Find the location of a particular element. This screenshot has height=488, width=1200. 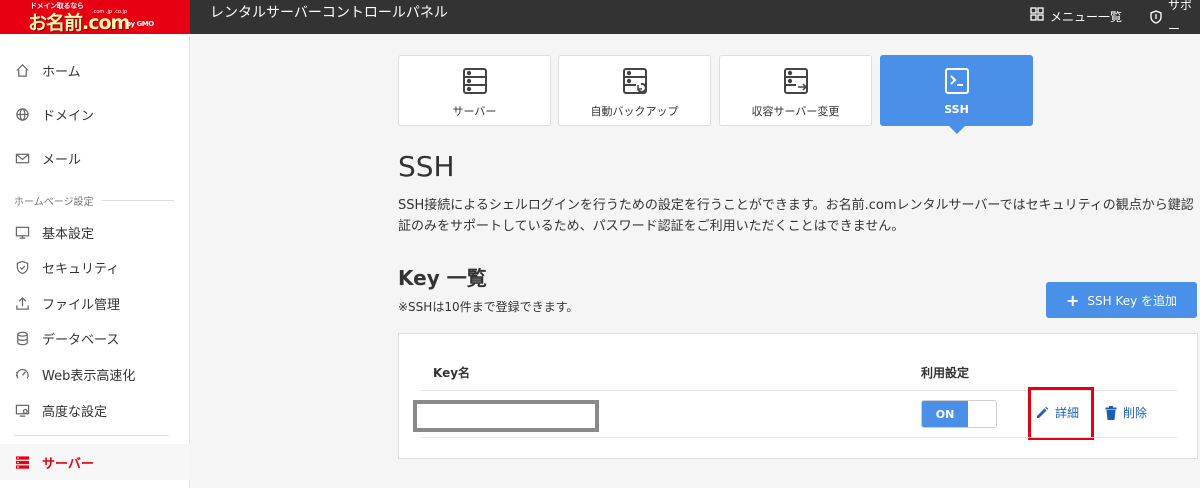

support-button: サポー is located at coordinates (1175, 18).